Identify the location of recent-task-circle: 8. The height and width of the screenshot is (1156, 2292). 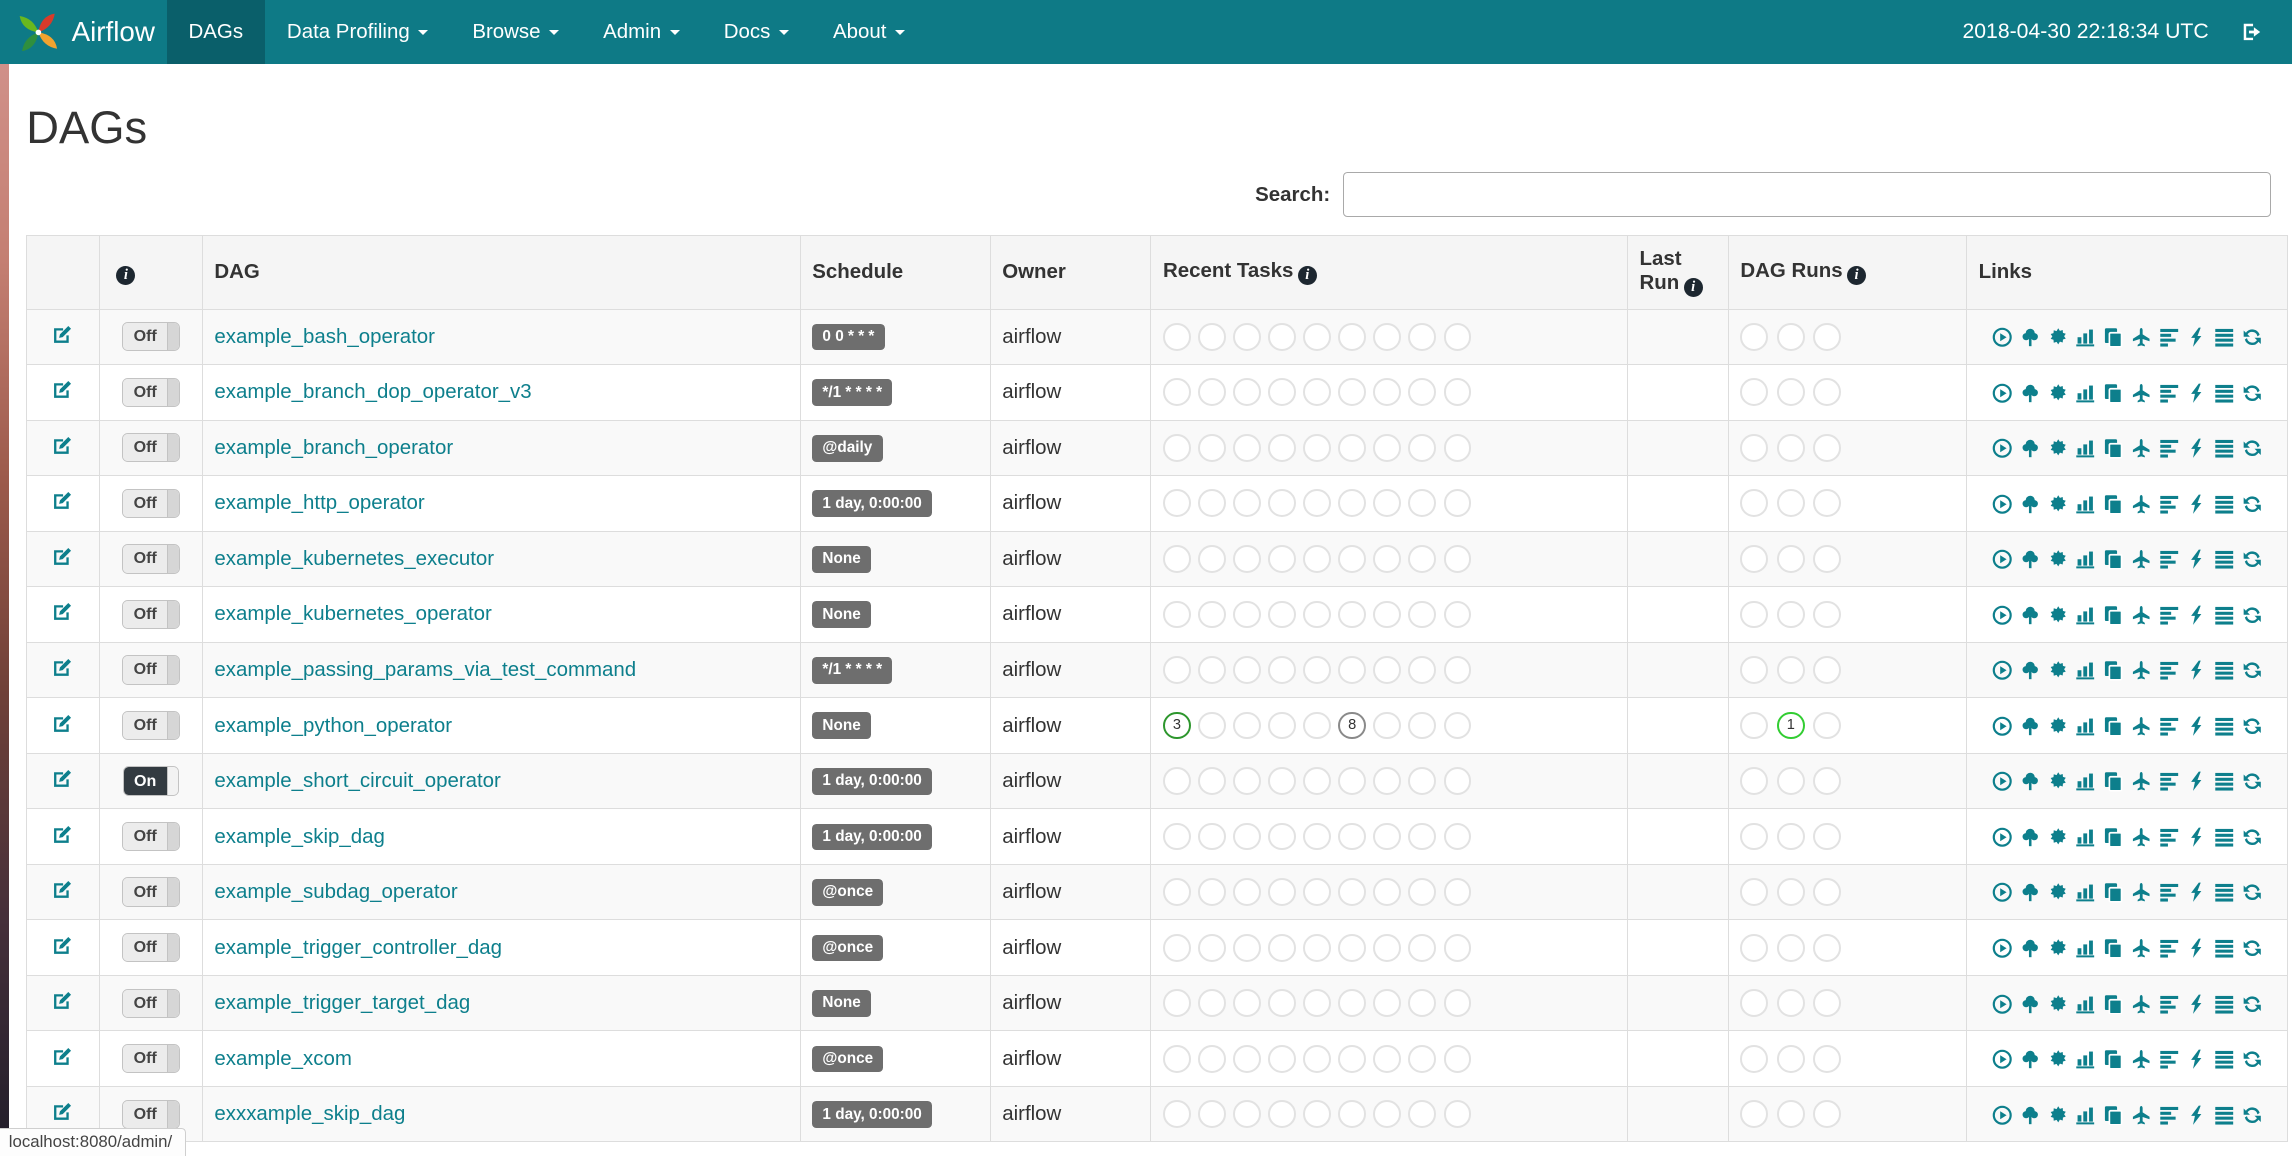
(1352, 725).